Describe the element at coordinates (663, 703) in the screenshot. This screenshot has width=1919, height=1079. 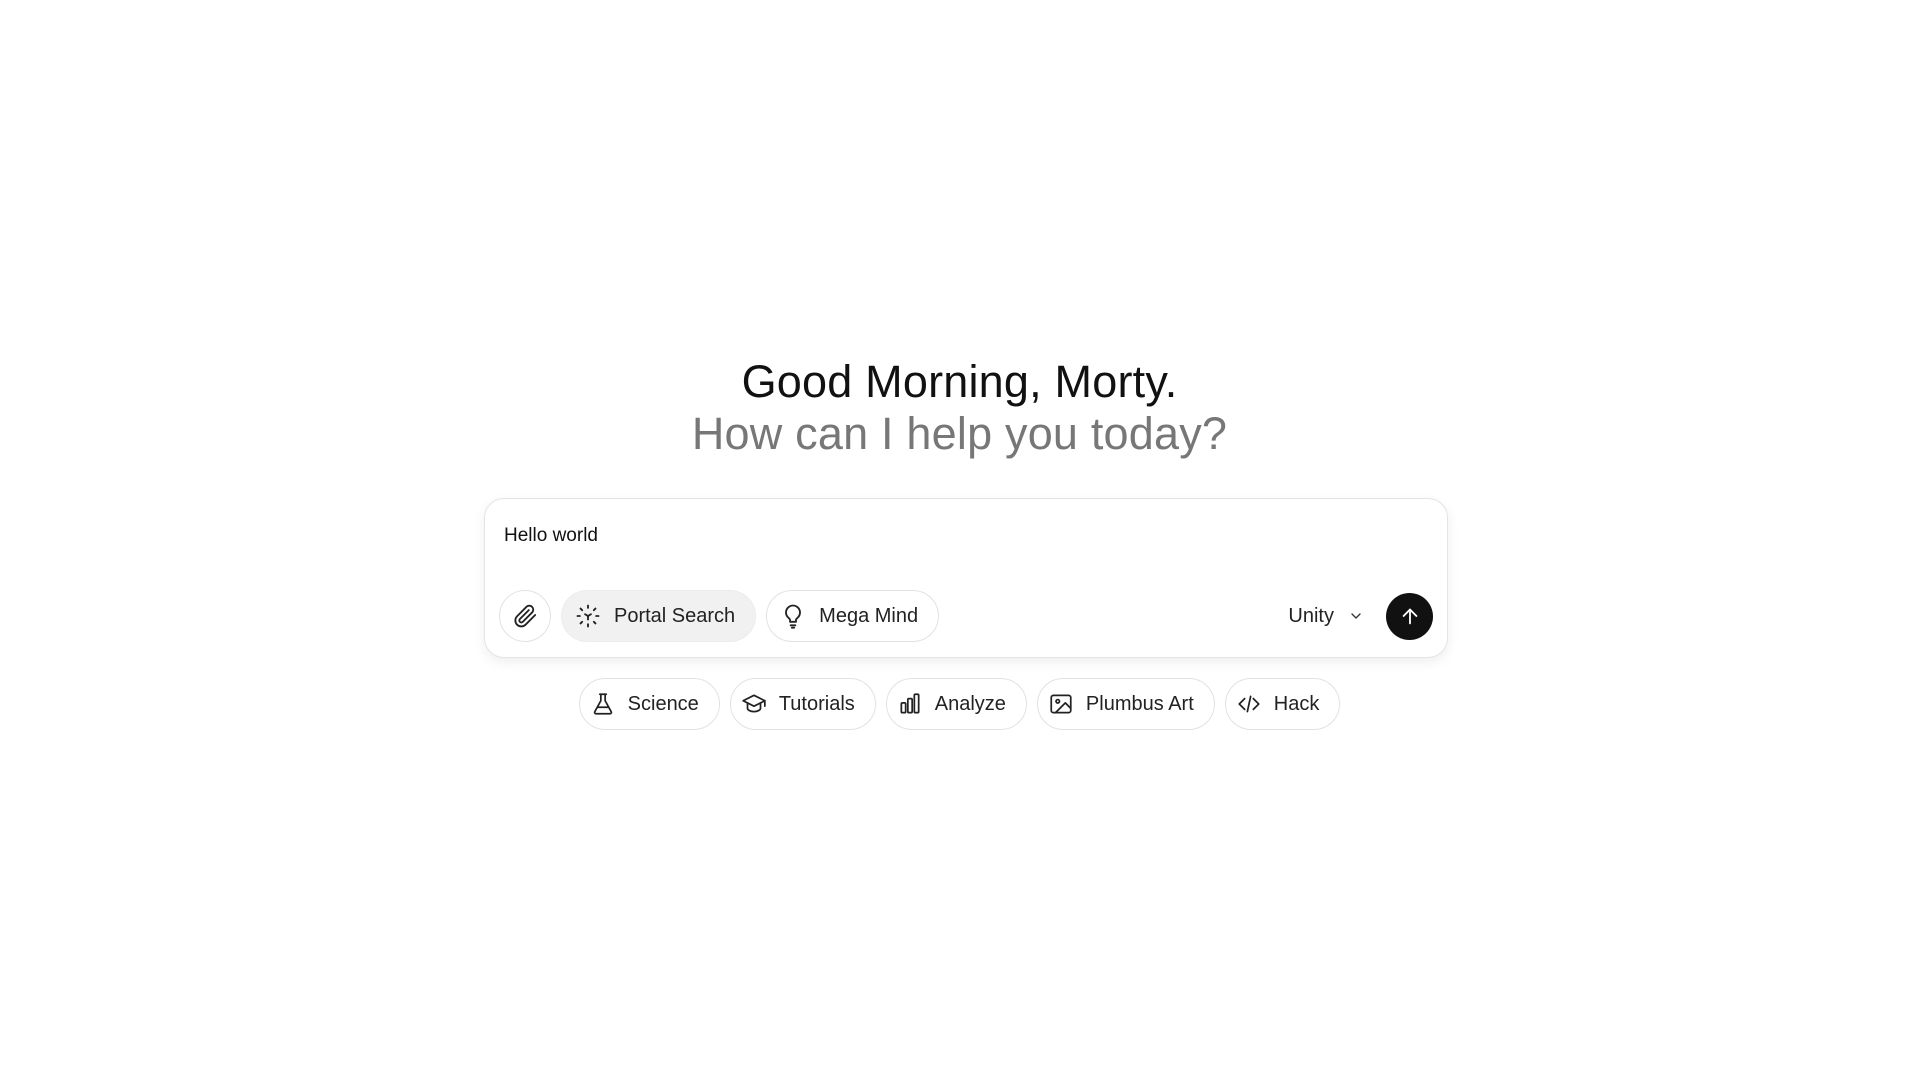
I see `chip-science-label: Science` at that location.